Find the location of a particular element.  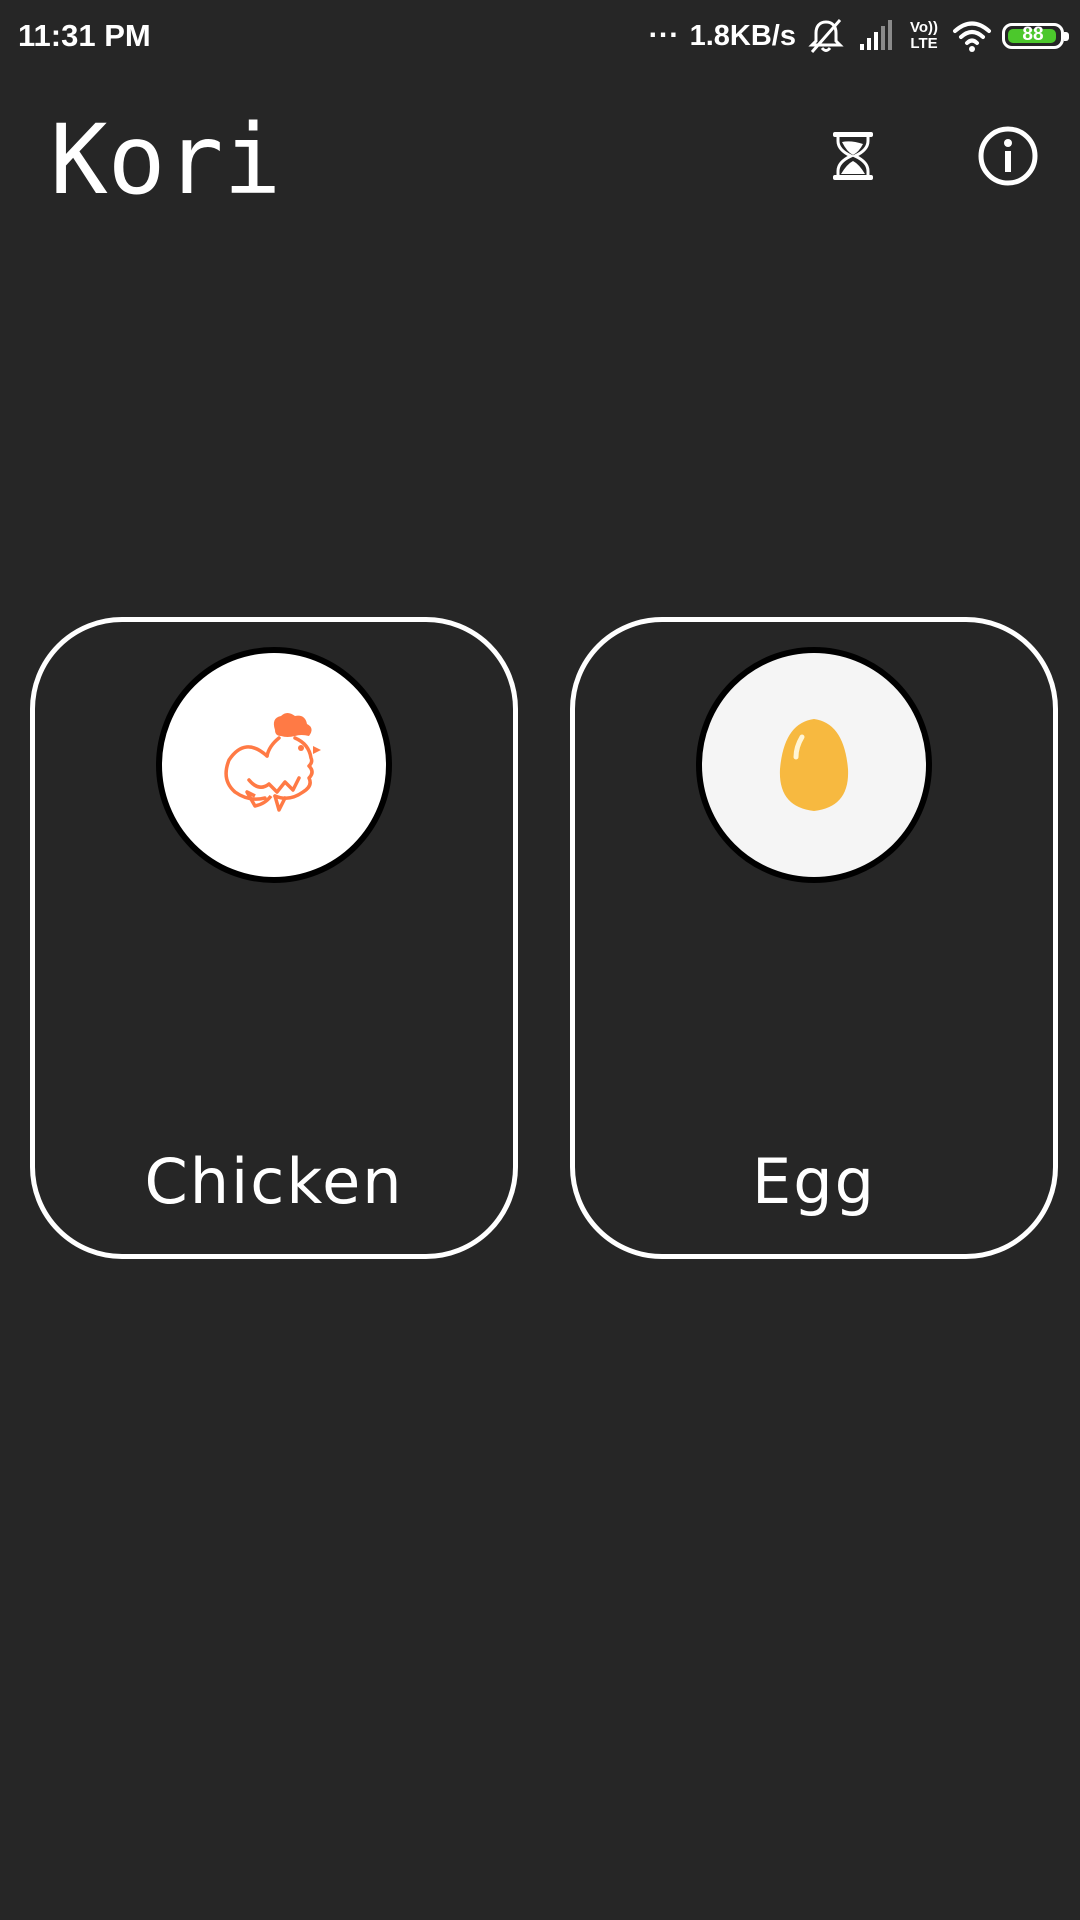

volte-icon: Vo)) LTE is located at coordinates (924, 36).